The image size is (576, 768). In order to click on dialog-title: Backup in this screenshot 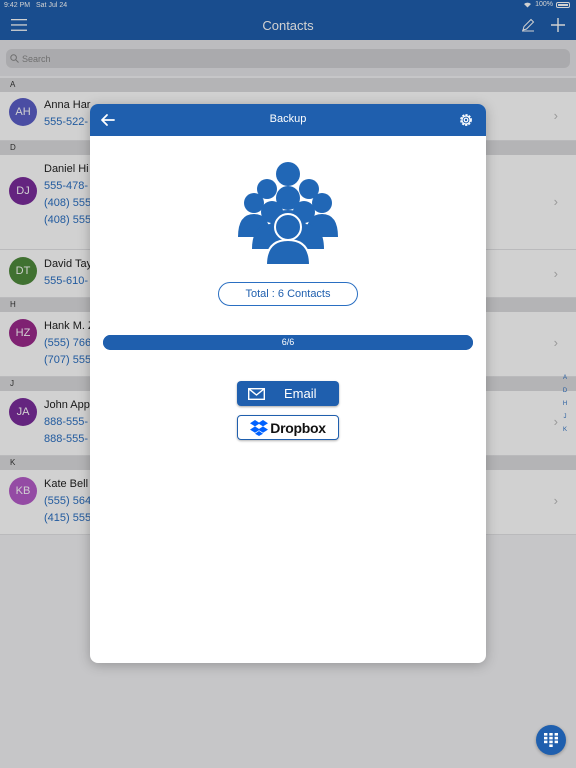, I will do `click(288, 119)`.